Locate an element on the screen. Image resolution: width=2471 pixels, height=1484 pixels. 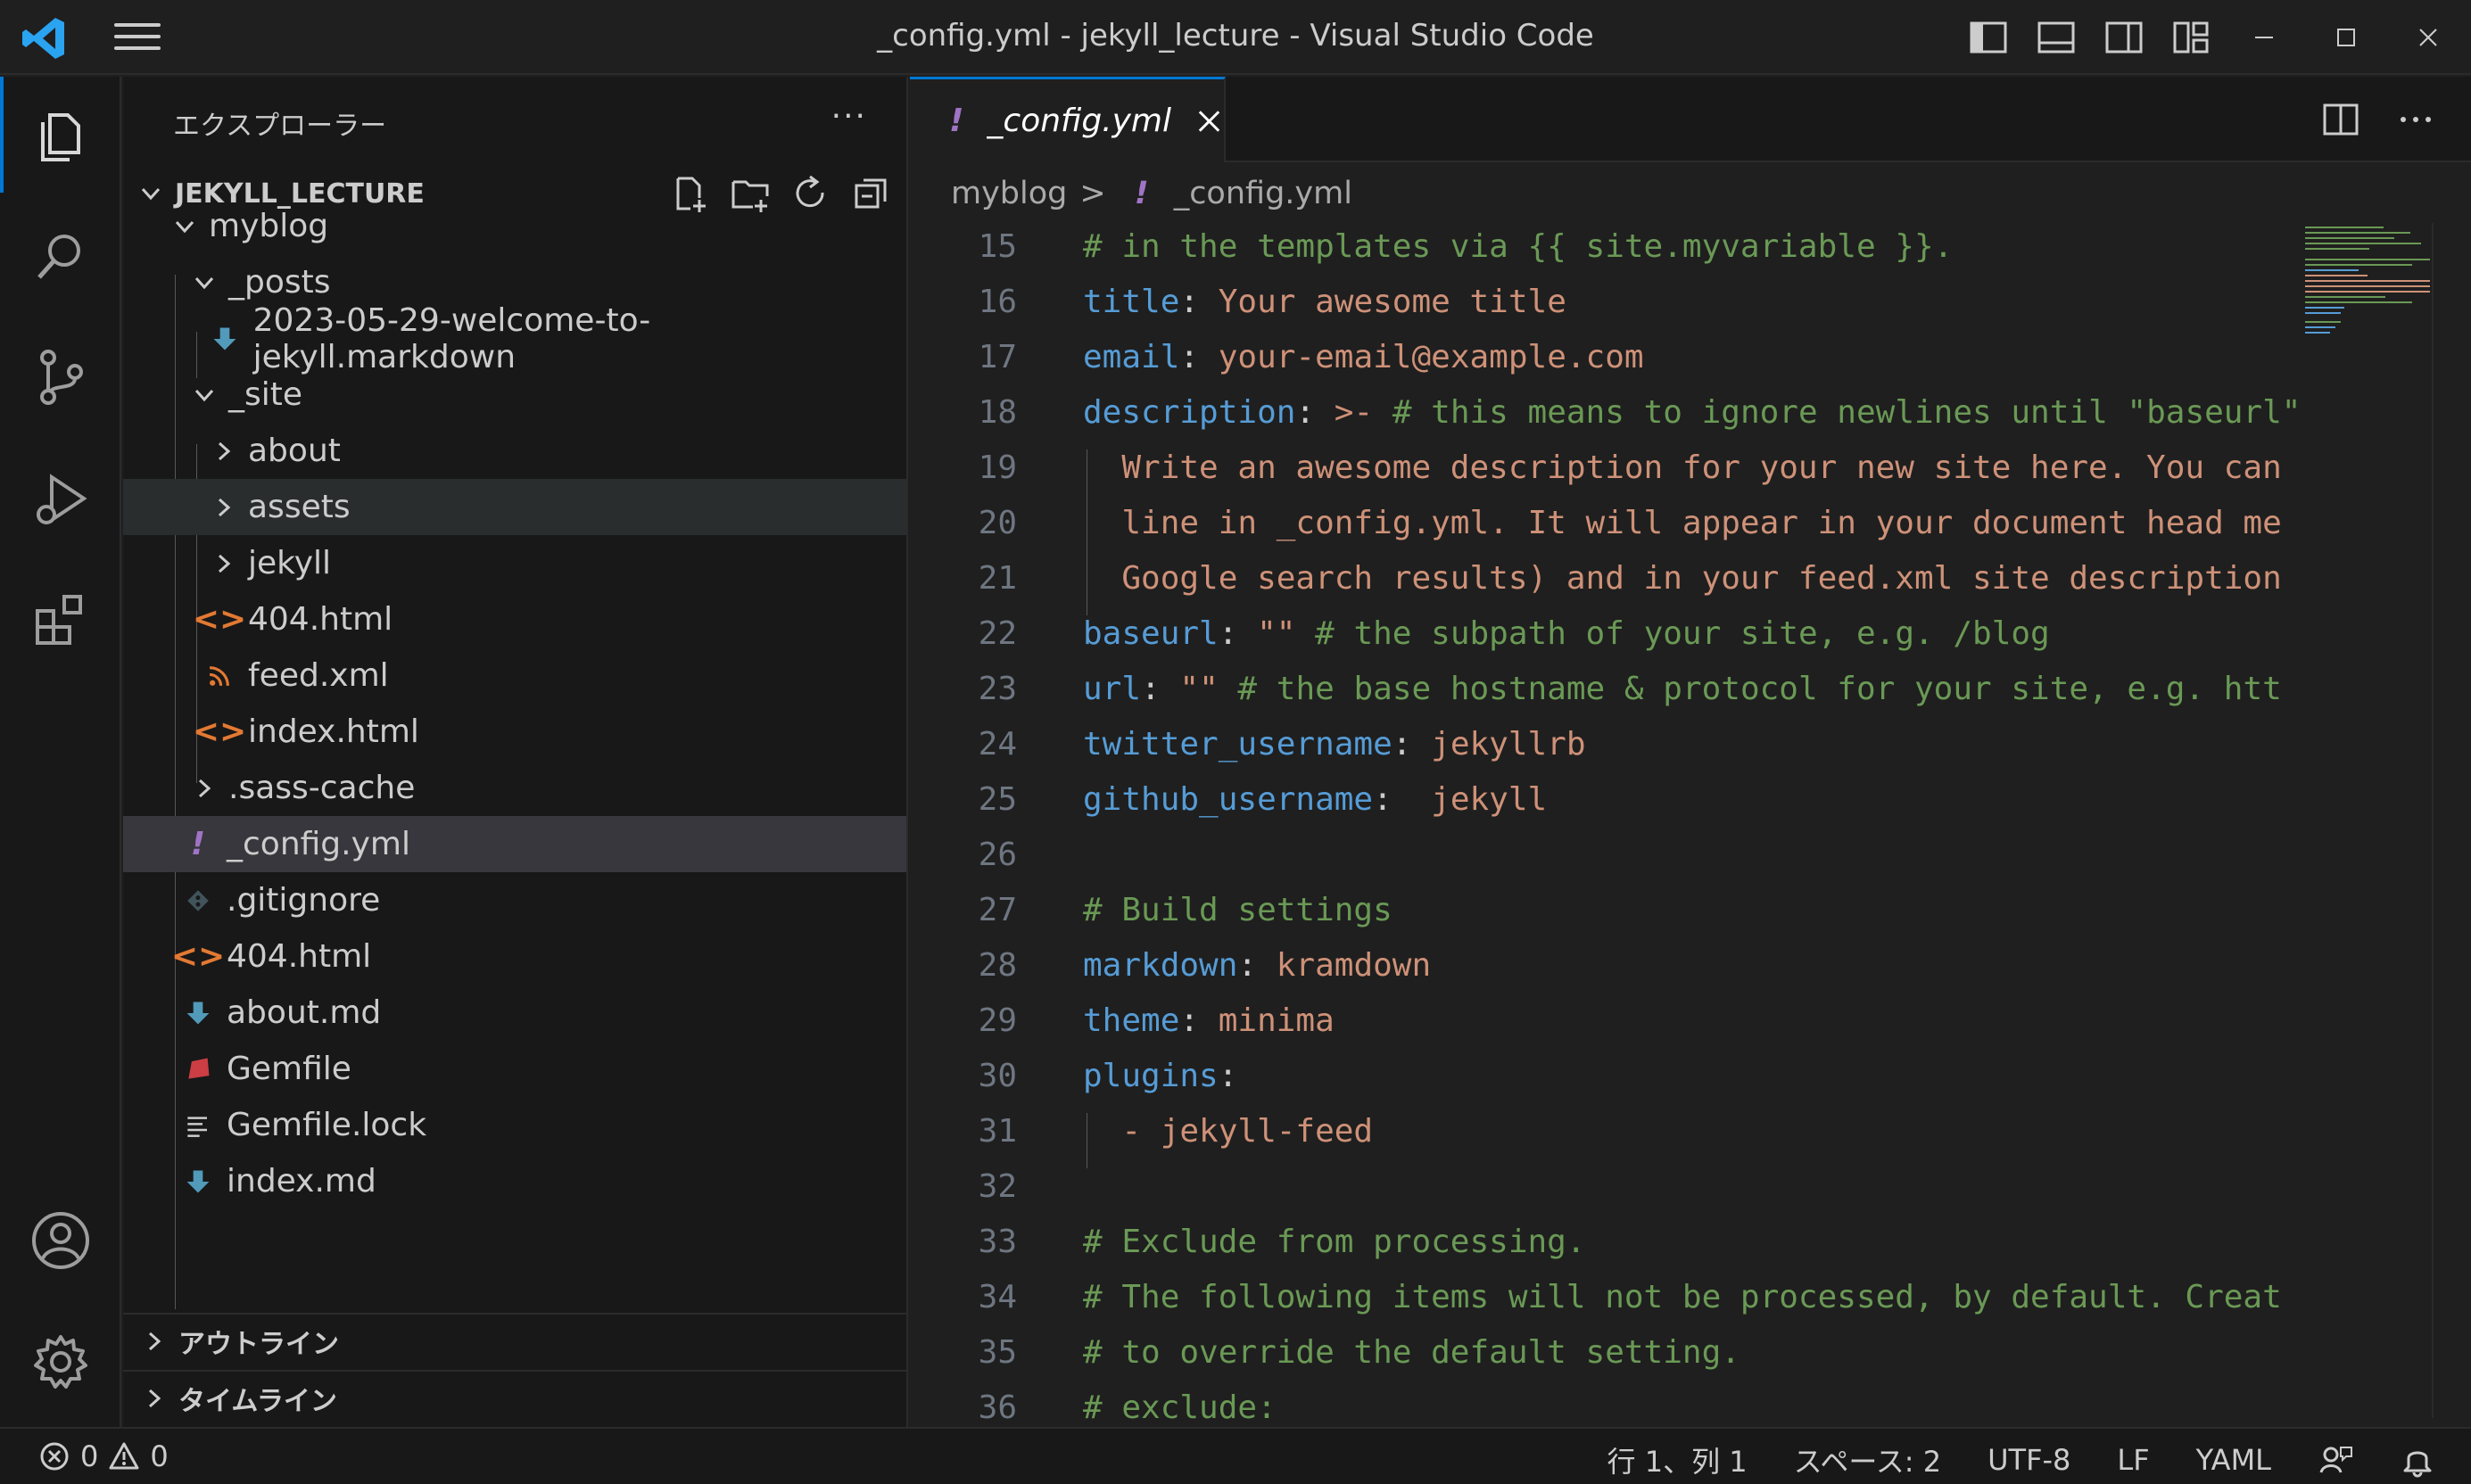
toggle-primary-sidebar-icon is located at coordinates (1988, 37).